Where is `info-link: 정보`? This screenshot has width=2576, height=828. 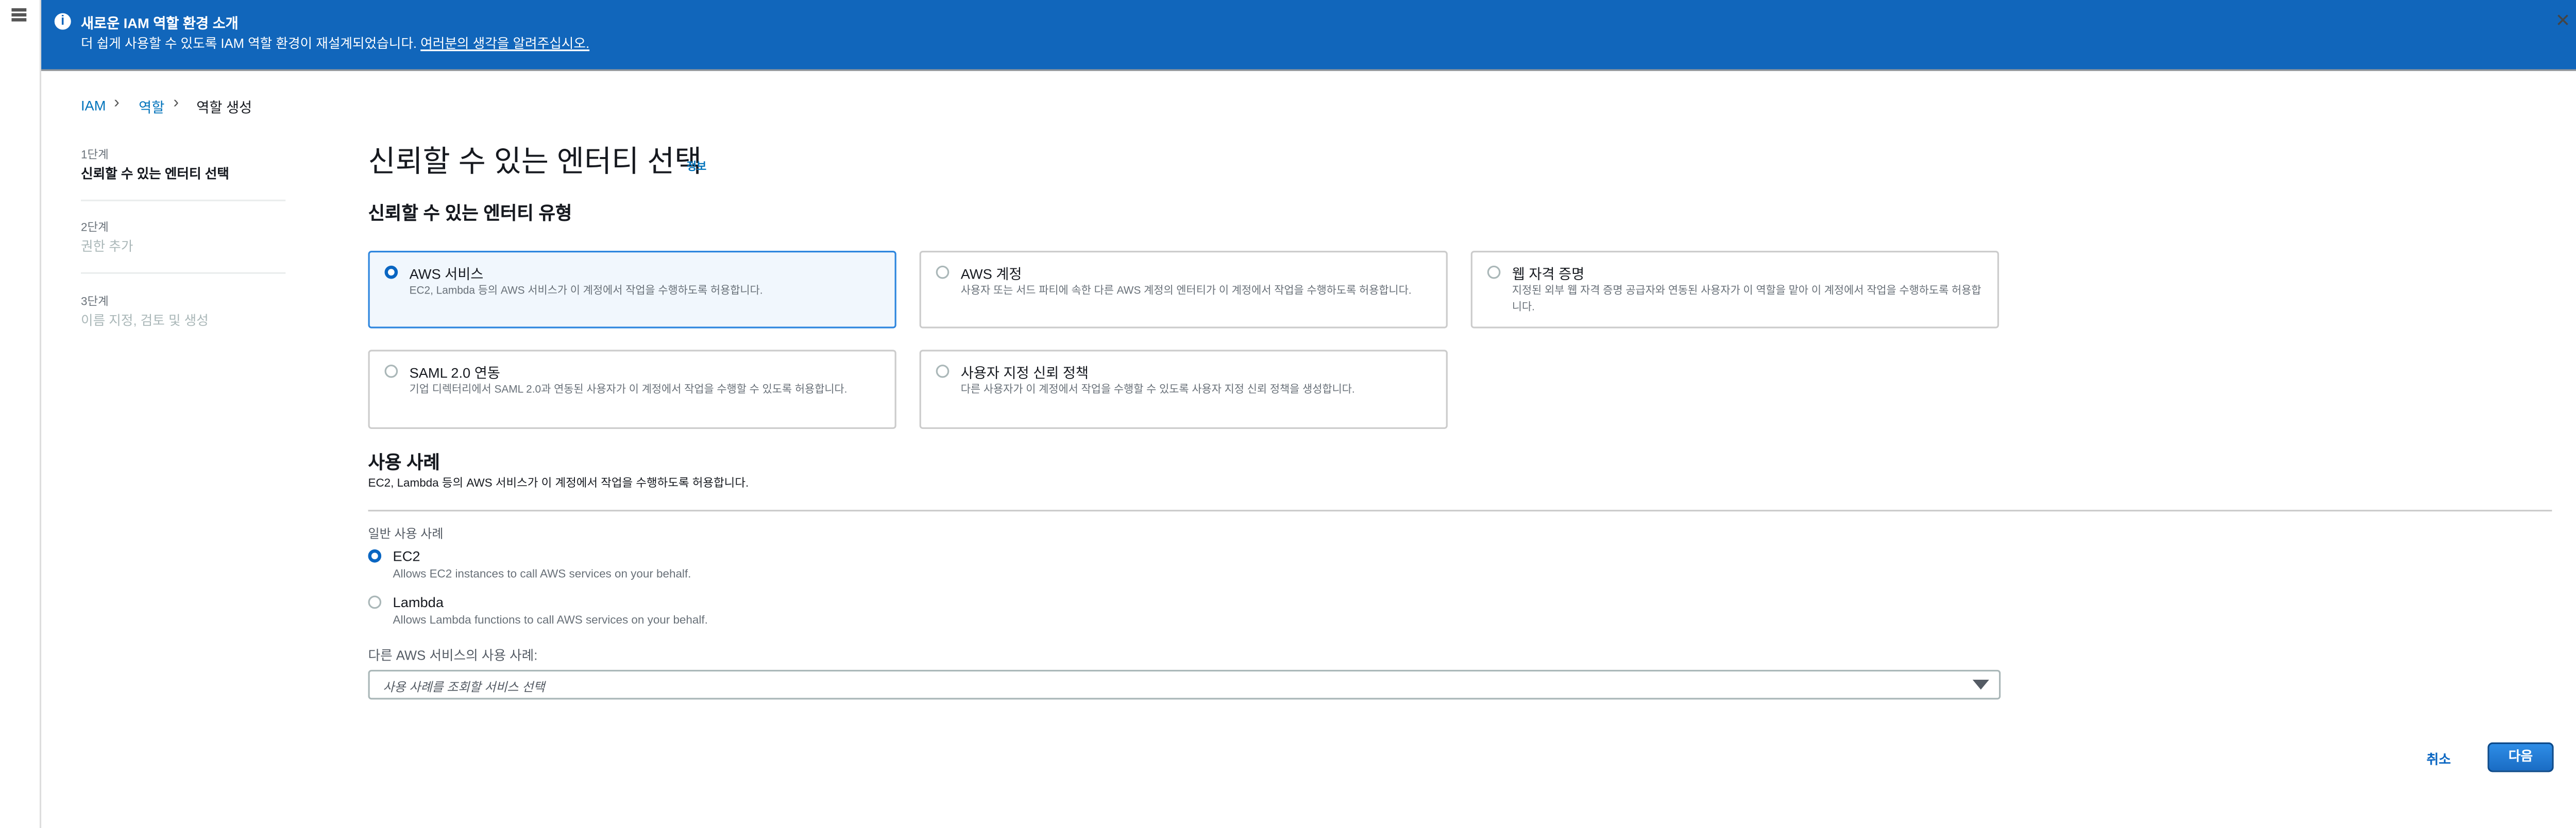 info-link: 정보 is located at coordinates (696, 165).